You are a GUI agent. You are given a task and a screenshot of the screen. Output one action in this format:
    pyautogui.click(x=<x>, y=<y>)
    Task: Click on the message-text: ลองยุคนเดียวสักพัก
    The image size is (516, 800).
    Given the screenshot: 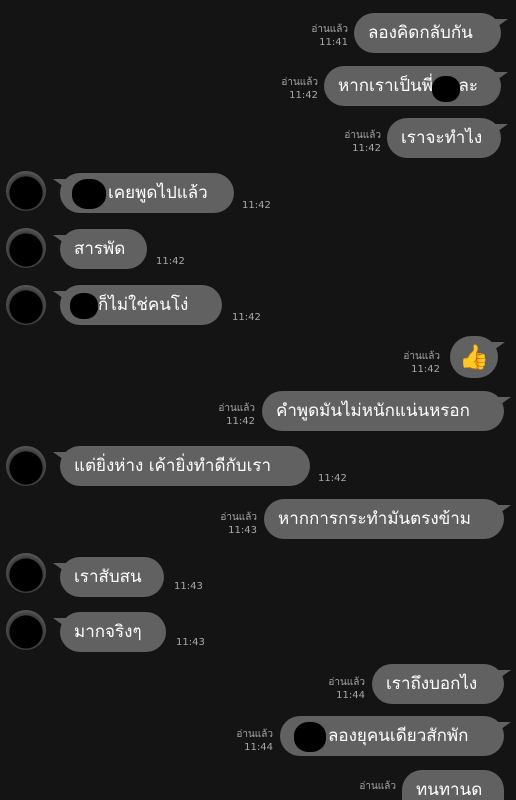 What is the action you would take?
    pyautogui.click(x=398, y=736)
    